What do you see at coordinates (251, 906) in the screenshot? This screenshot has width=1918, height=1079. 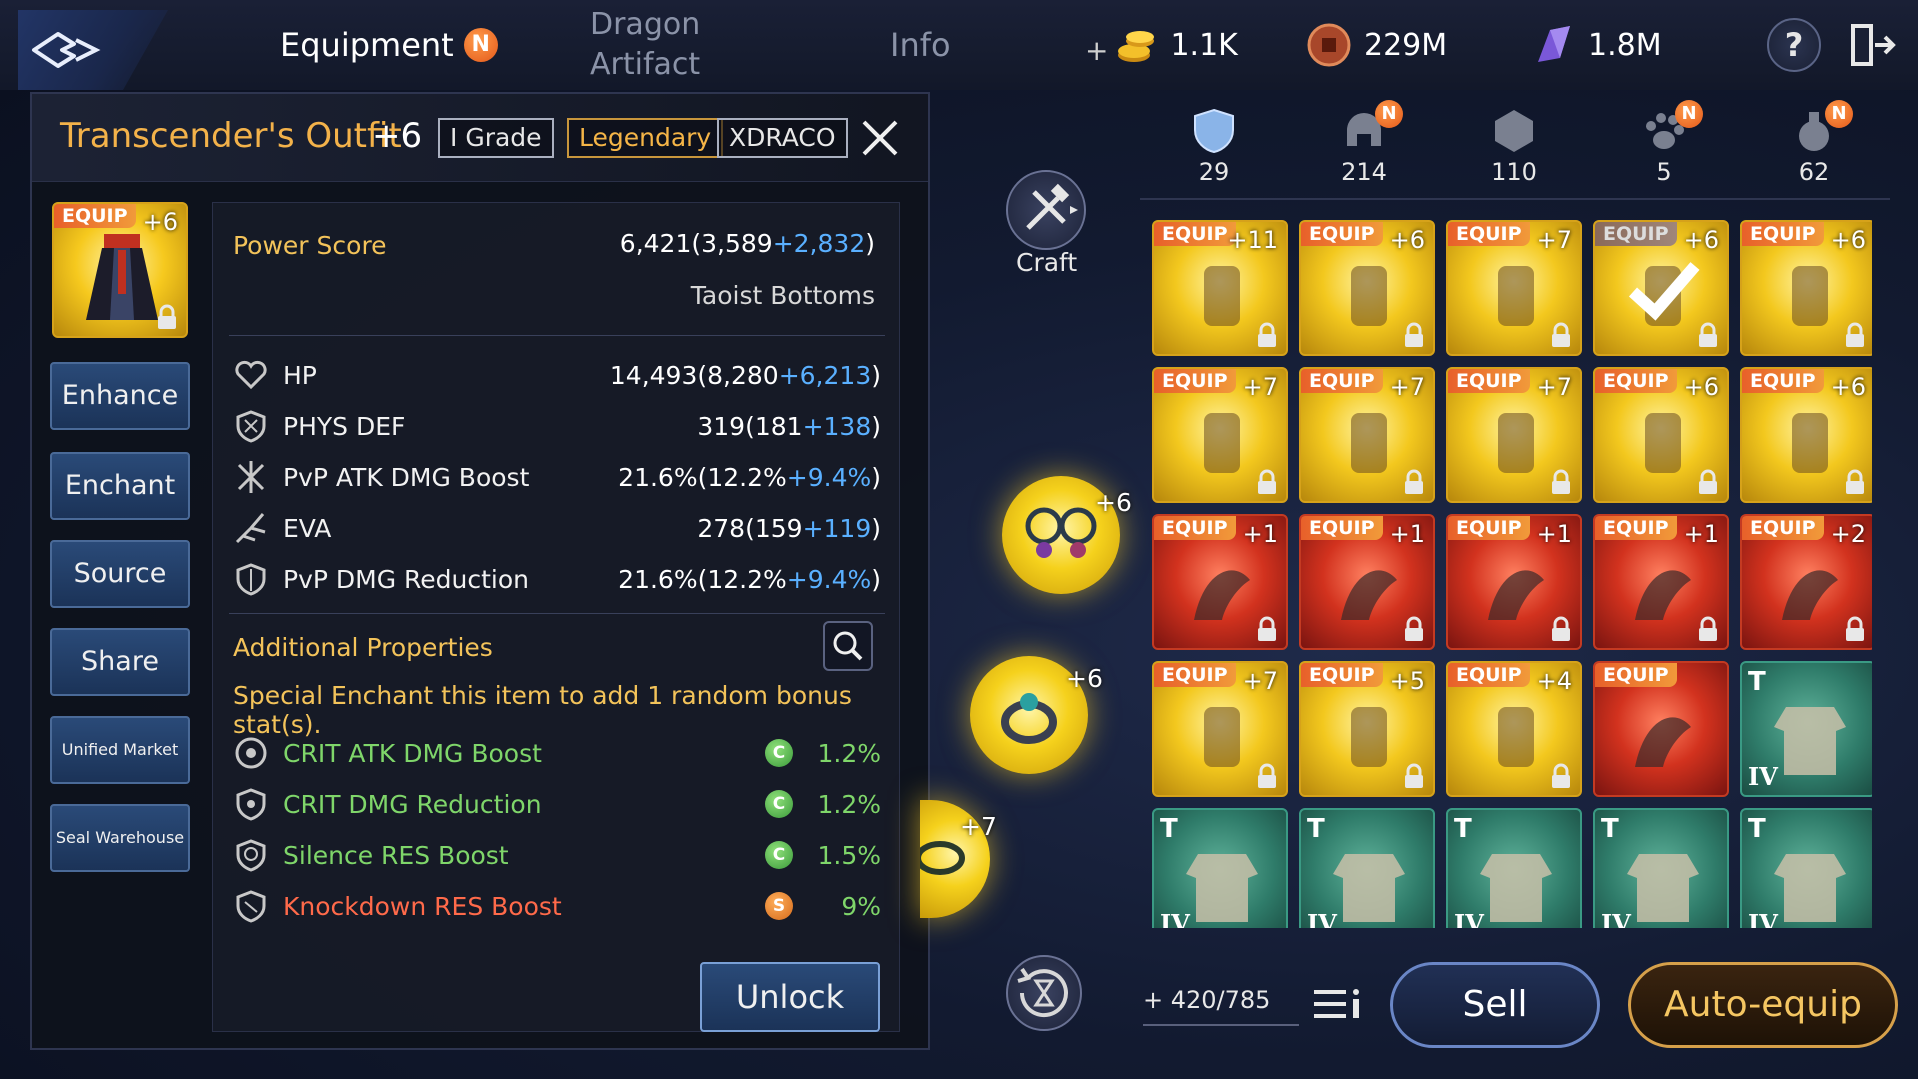 I see `knockdown-res-icon` at bounding box center [251, 906].